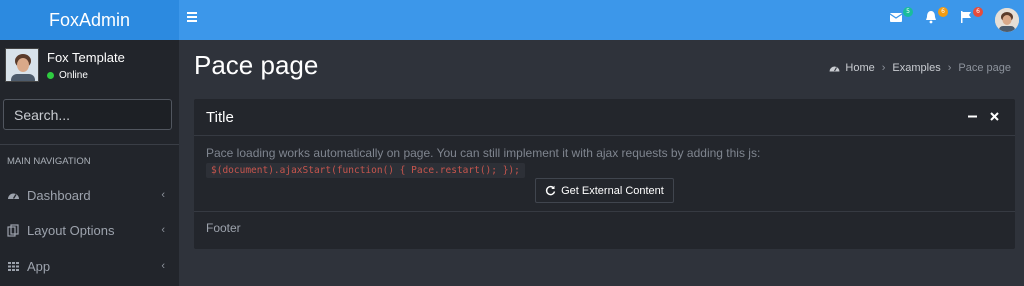 The image size is (1024, 286). I want to click on hamburger-menu-icon, so click(192, 17).